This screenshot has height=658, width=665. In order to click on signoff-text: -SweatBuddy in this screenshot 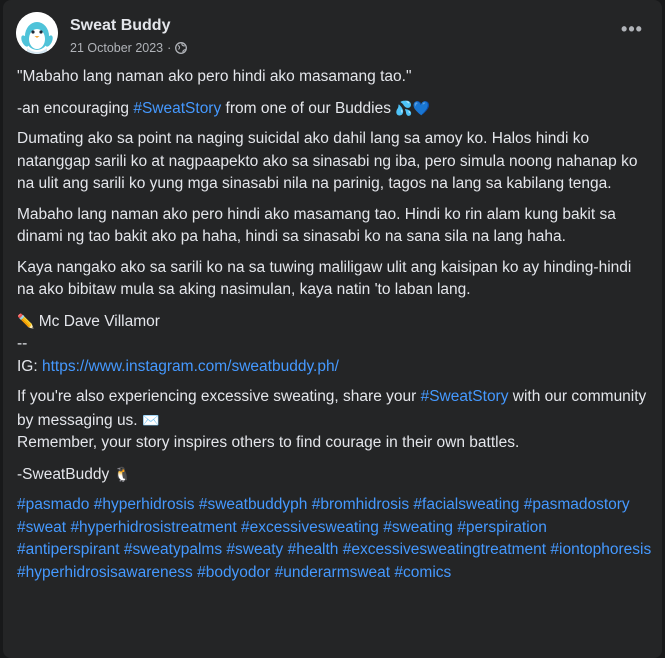, I will do `click(65, 474)`.